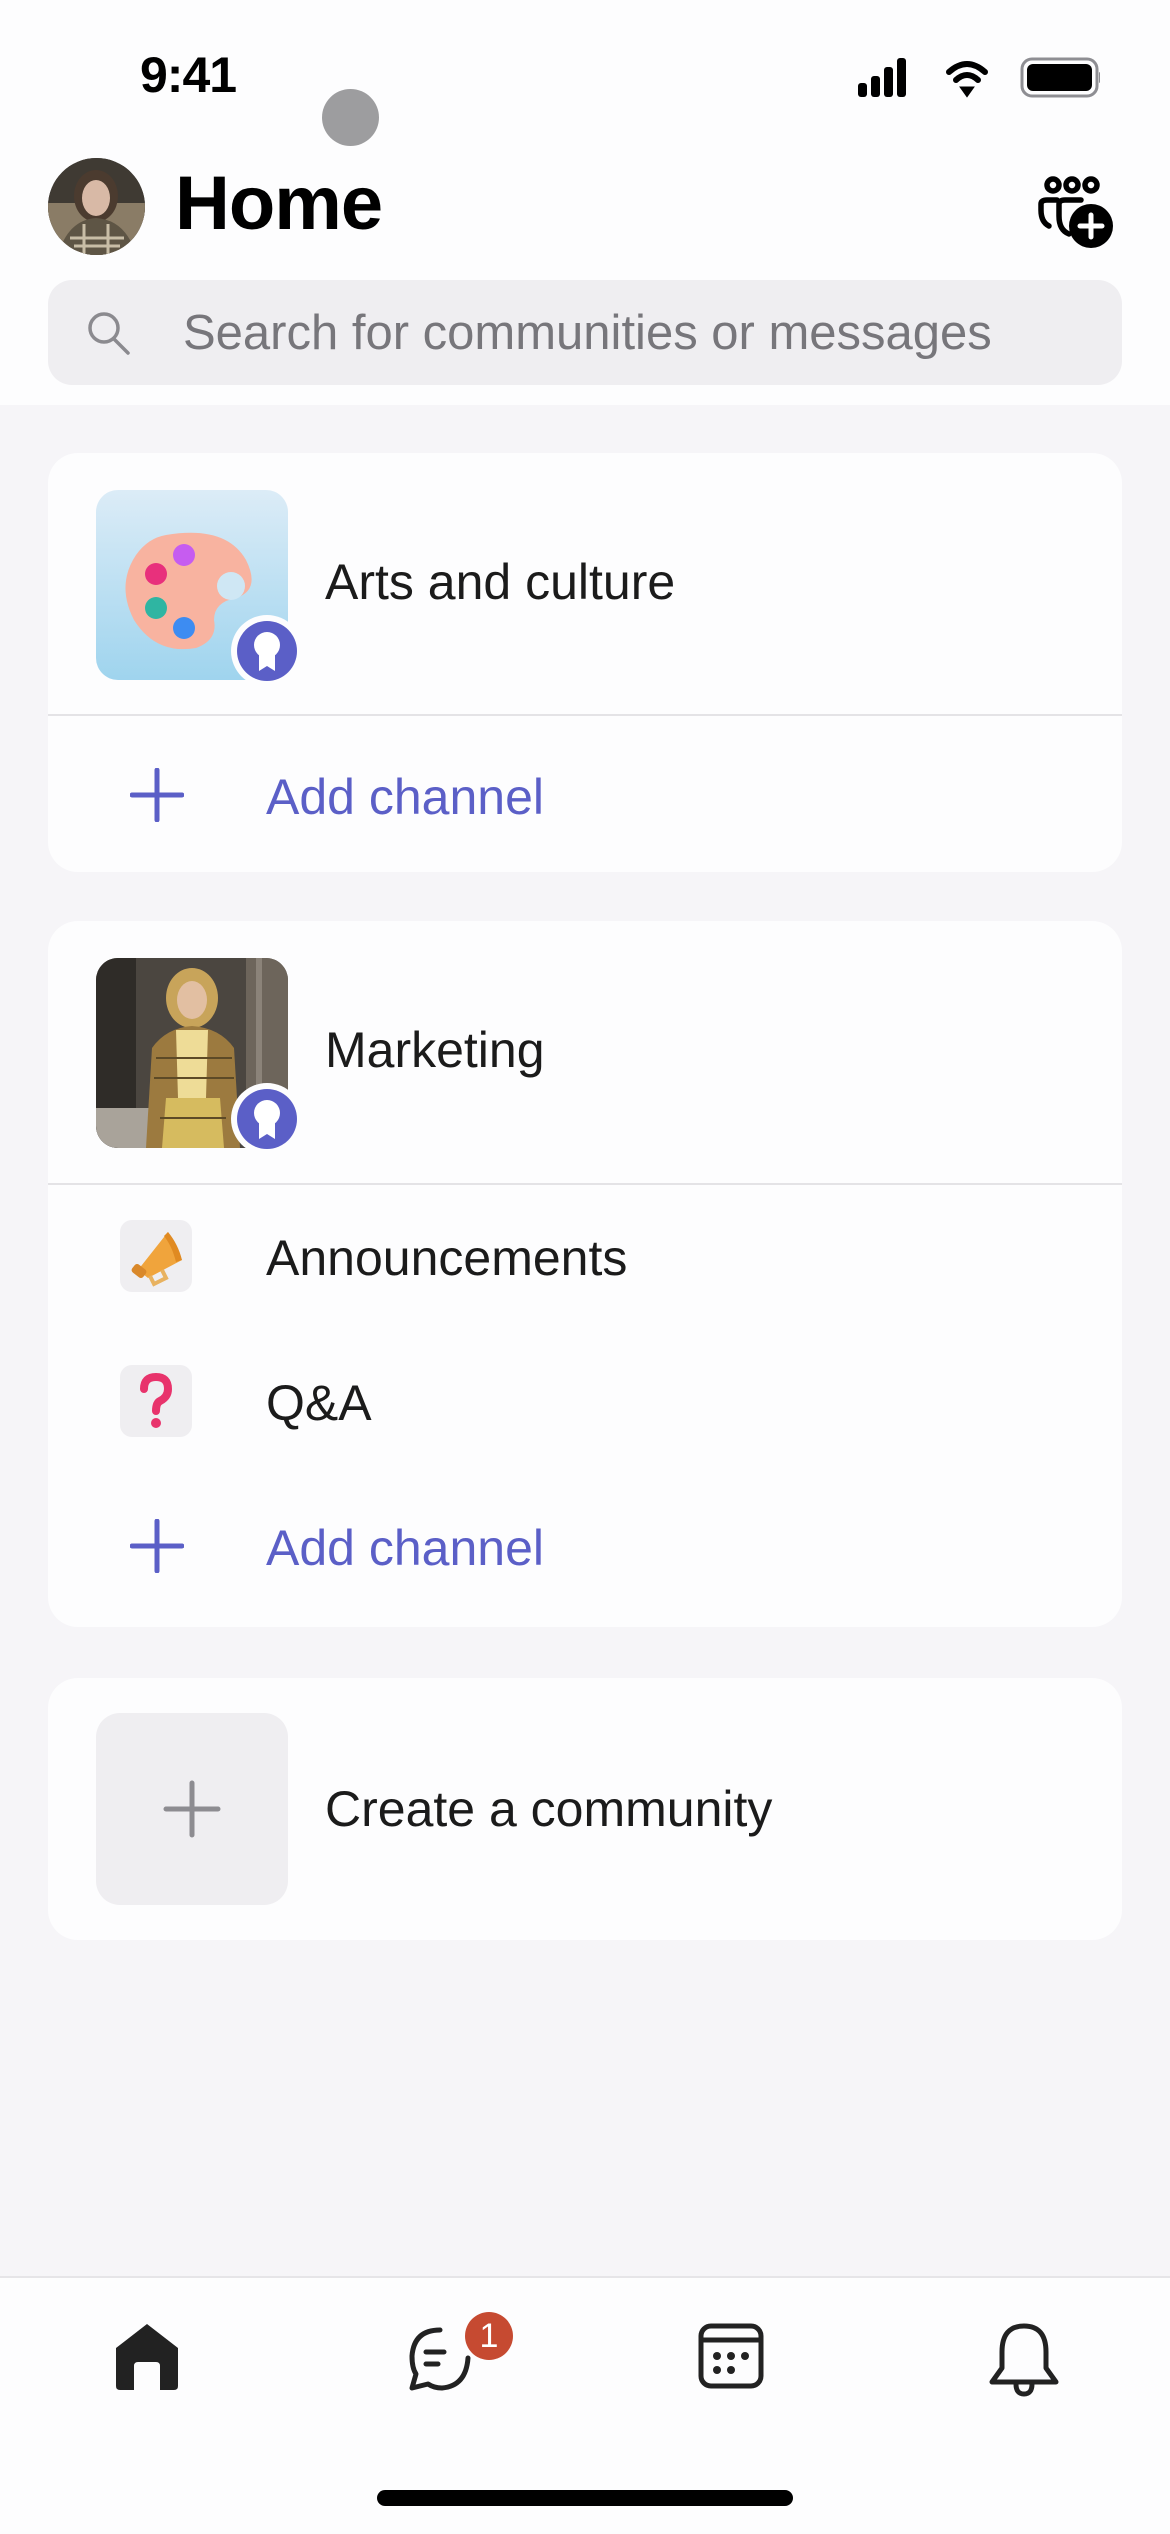 The image size is (1170, 2534). I want to click on tab-home, so click(147, 2362).